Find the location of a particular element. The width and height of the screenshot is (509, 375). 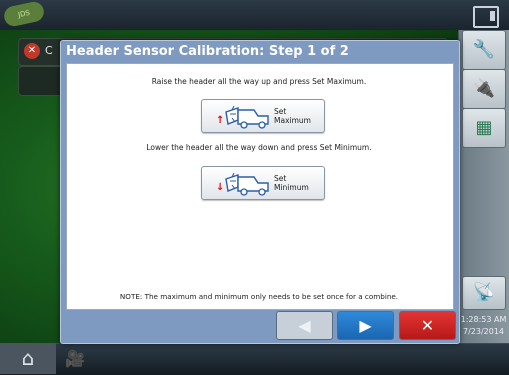

background-pane-letter: C is located at coordinates (49, 50).